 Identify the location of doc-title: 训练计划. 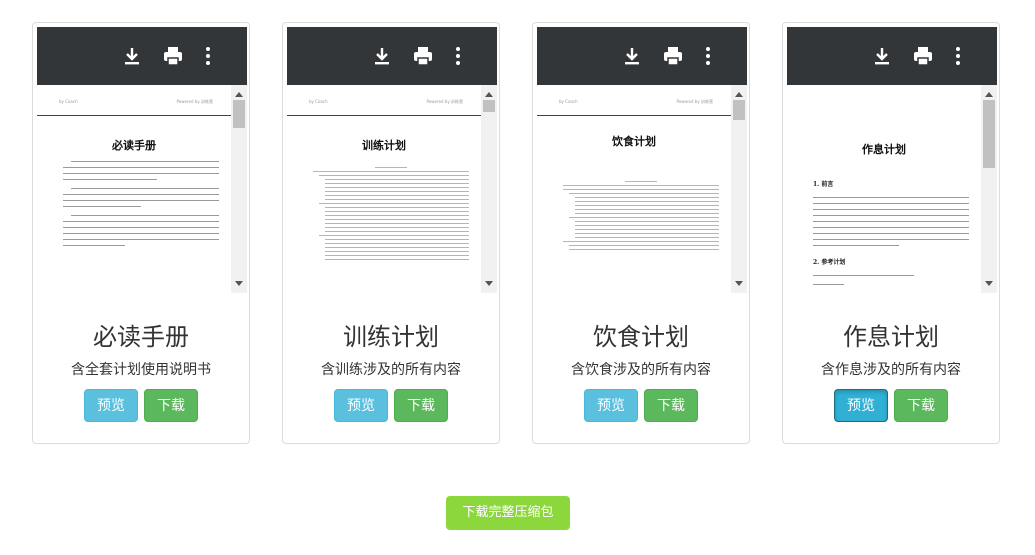
(384, 145).